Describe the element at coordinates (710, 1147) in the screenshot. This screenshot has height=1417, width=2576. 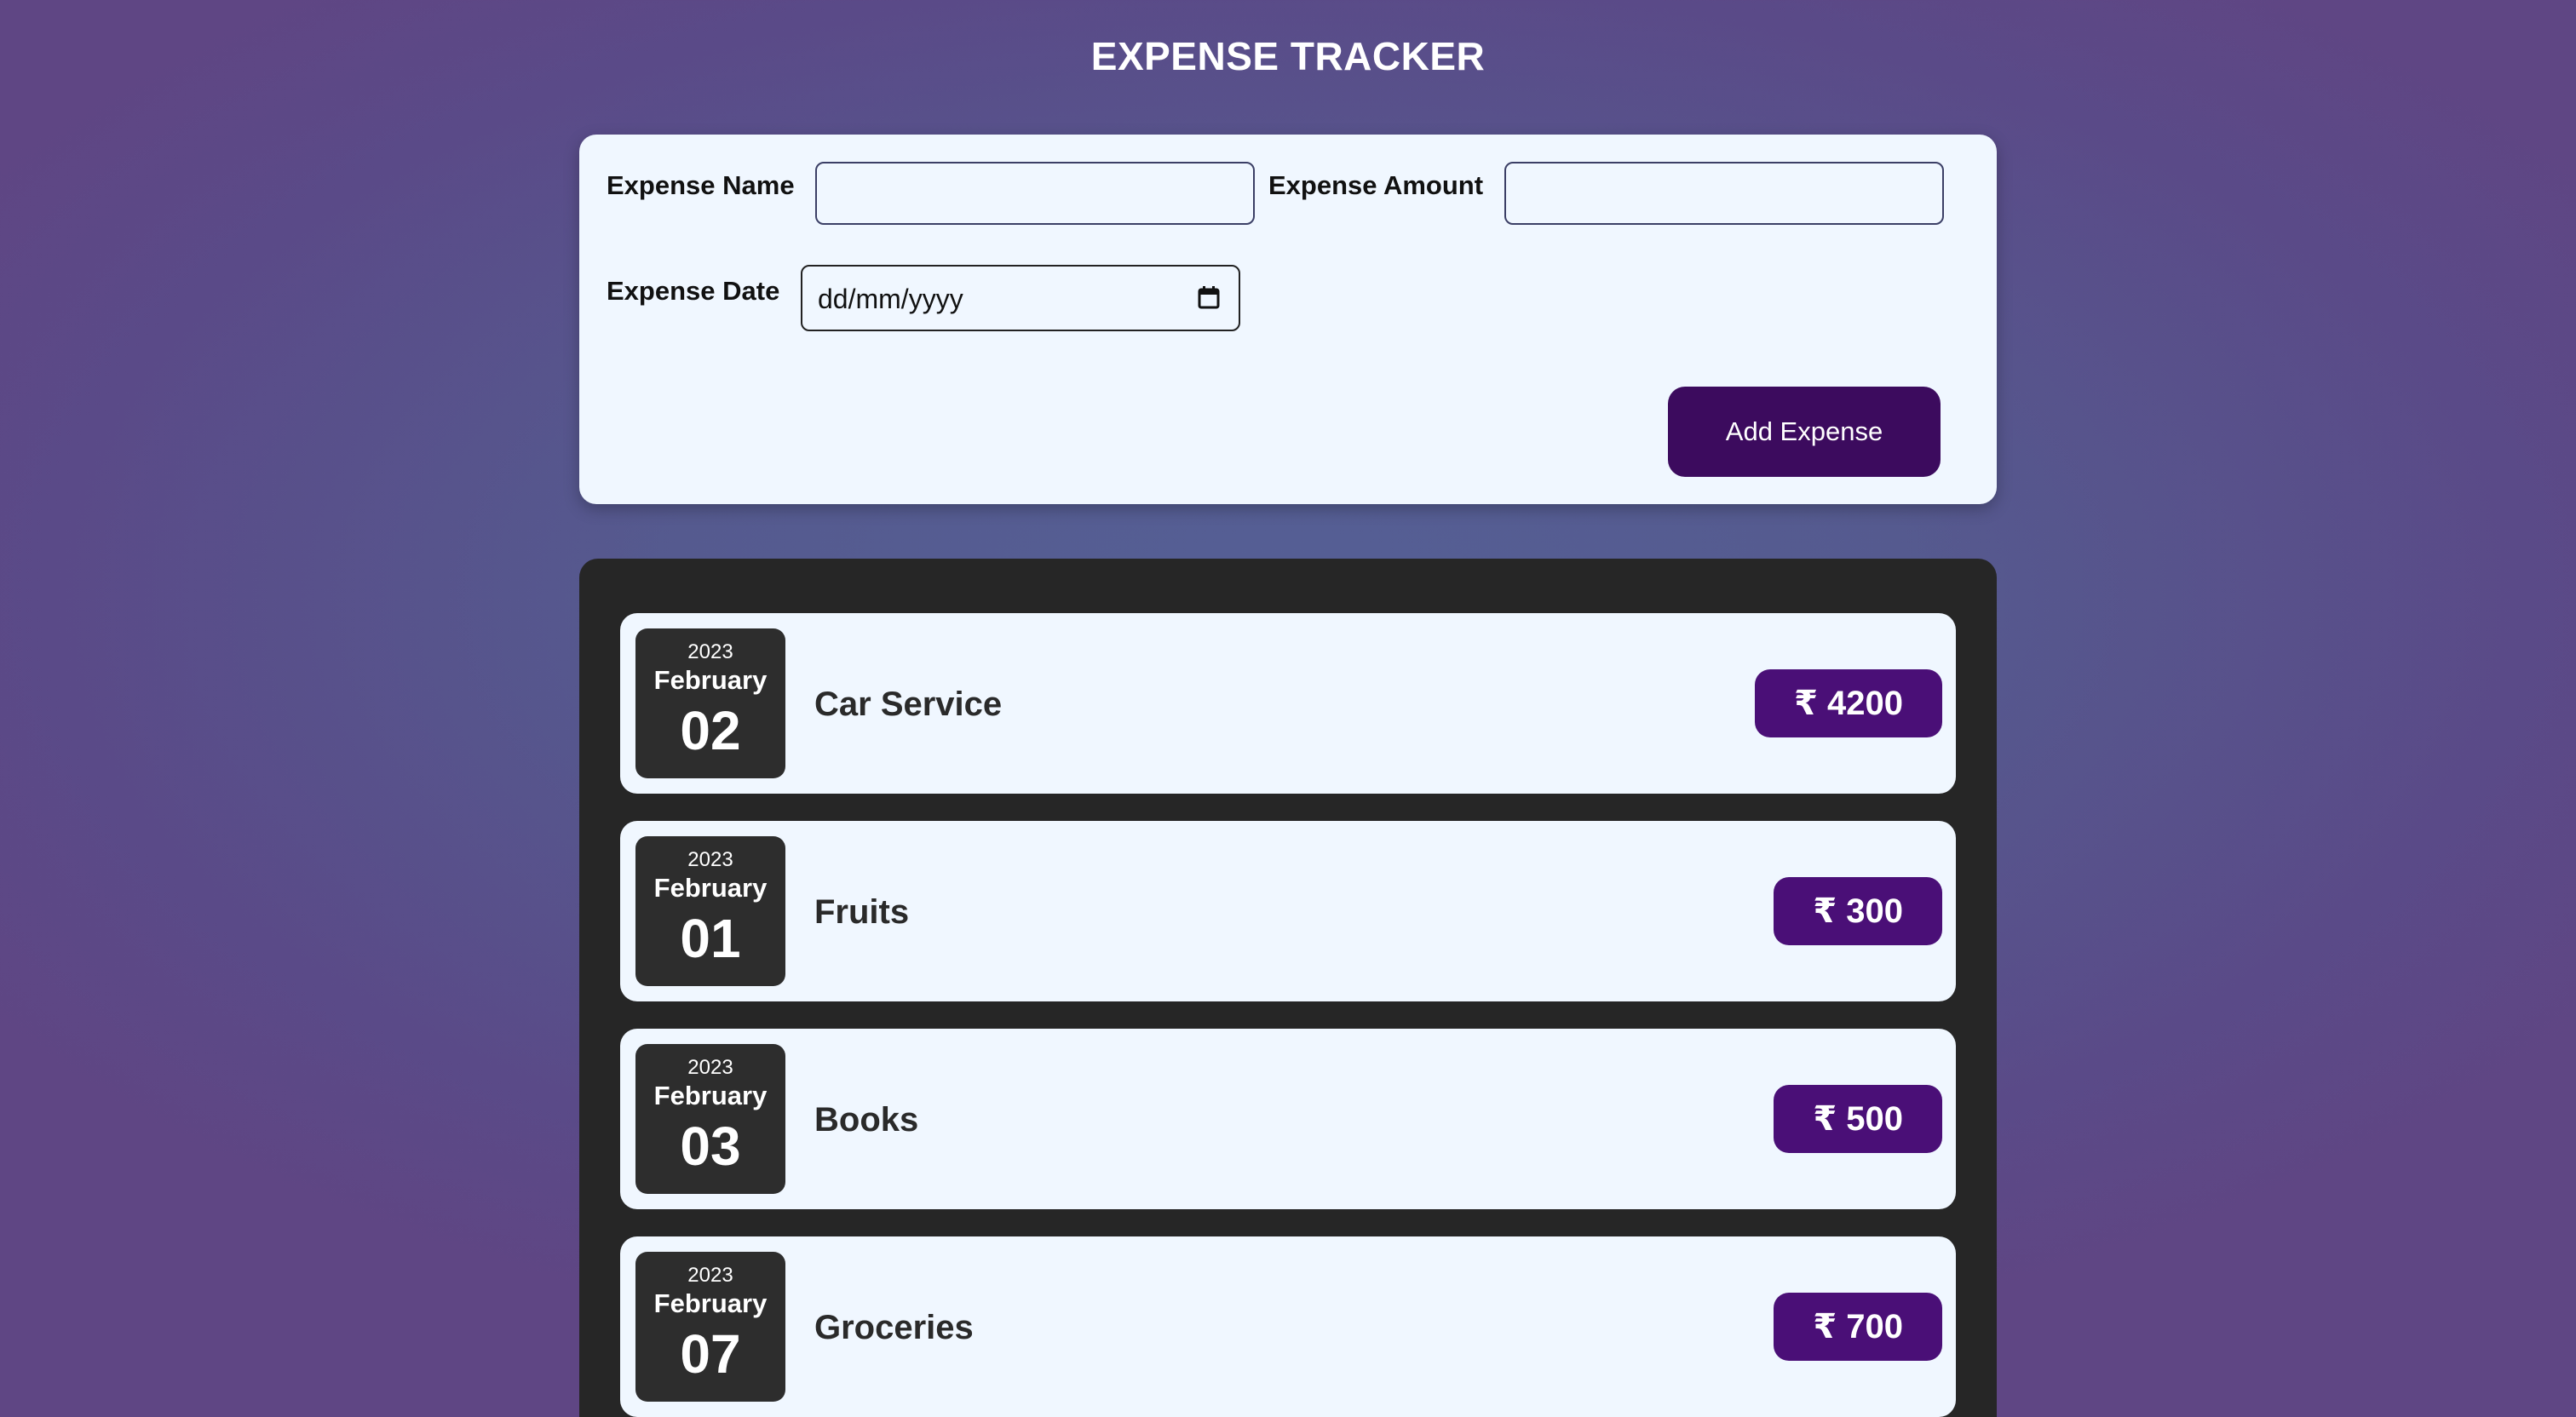
I see `expense-day: 03` at that location.